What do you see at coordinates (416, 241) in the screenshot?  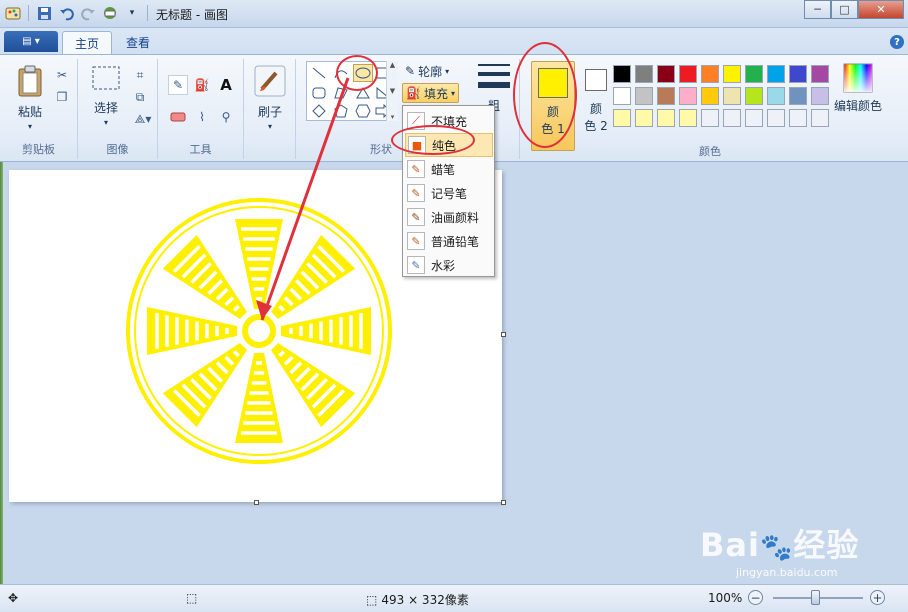 I see `pencil-icon: ✎` at bounding box center [416, 241].